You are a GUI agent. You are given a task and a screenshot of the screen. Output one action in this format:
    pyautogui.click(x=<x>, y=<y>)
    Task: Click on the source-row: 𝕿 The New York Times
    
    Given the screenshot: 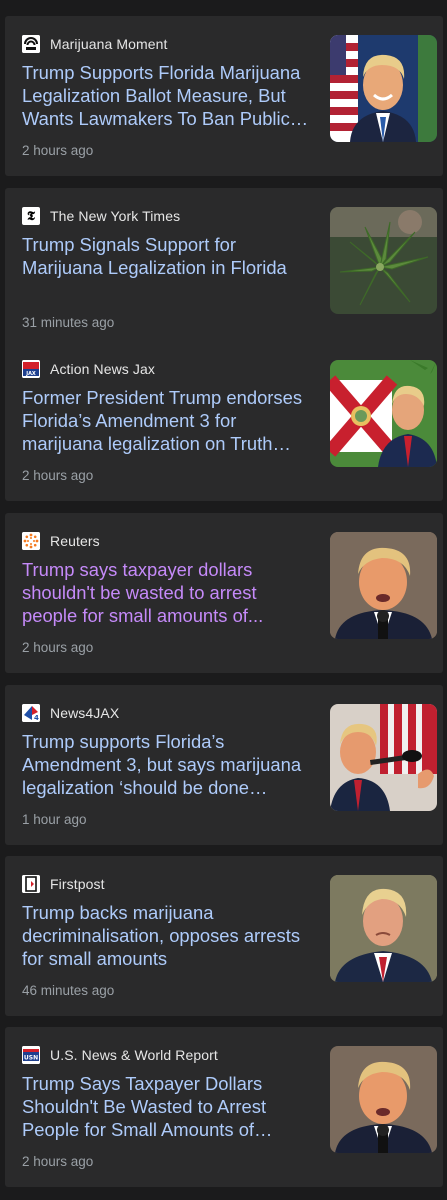 What is the action you would take?
    pyautogui.click(x=101, y=216)
    